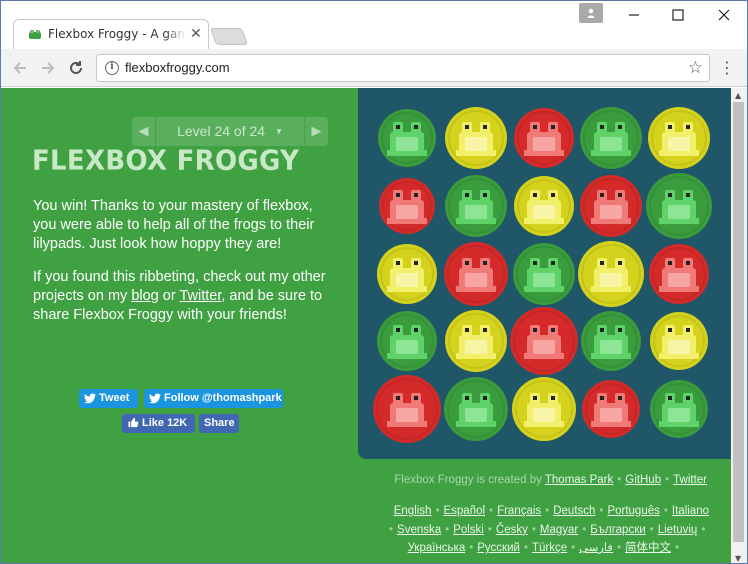 This screenshot has height=564, width=748. Describe the element at coordinates (48, 68) in the screenshot. I see `forward-arrow-icon` at that location.